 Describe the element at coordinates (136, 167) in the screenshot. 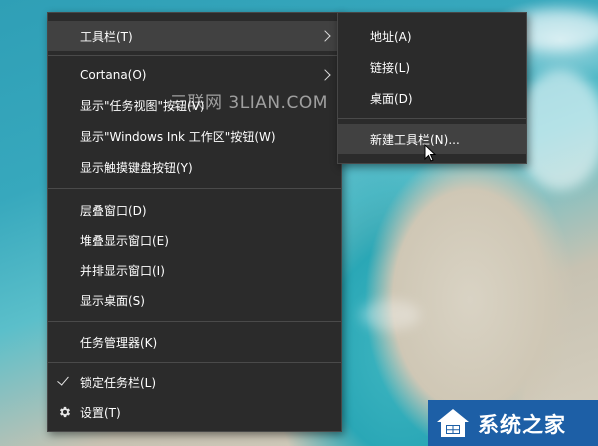

I see `menu-item-label: 显示触摸键盘按钮(Y)` at that location.